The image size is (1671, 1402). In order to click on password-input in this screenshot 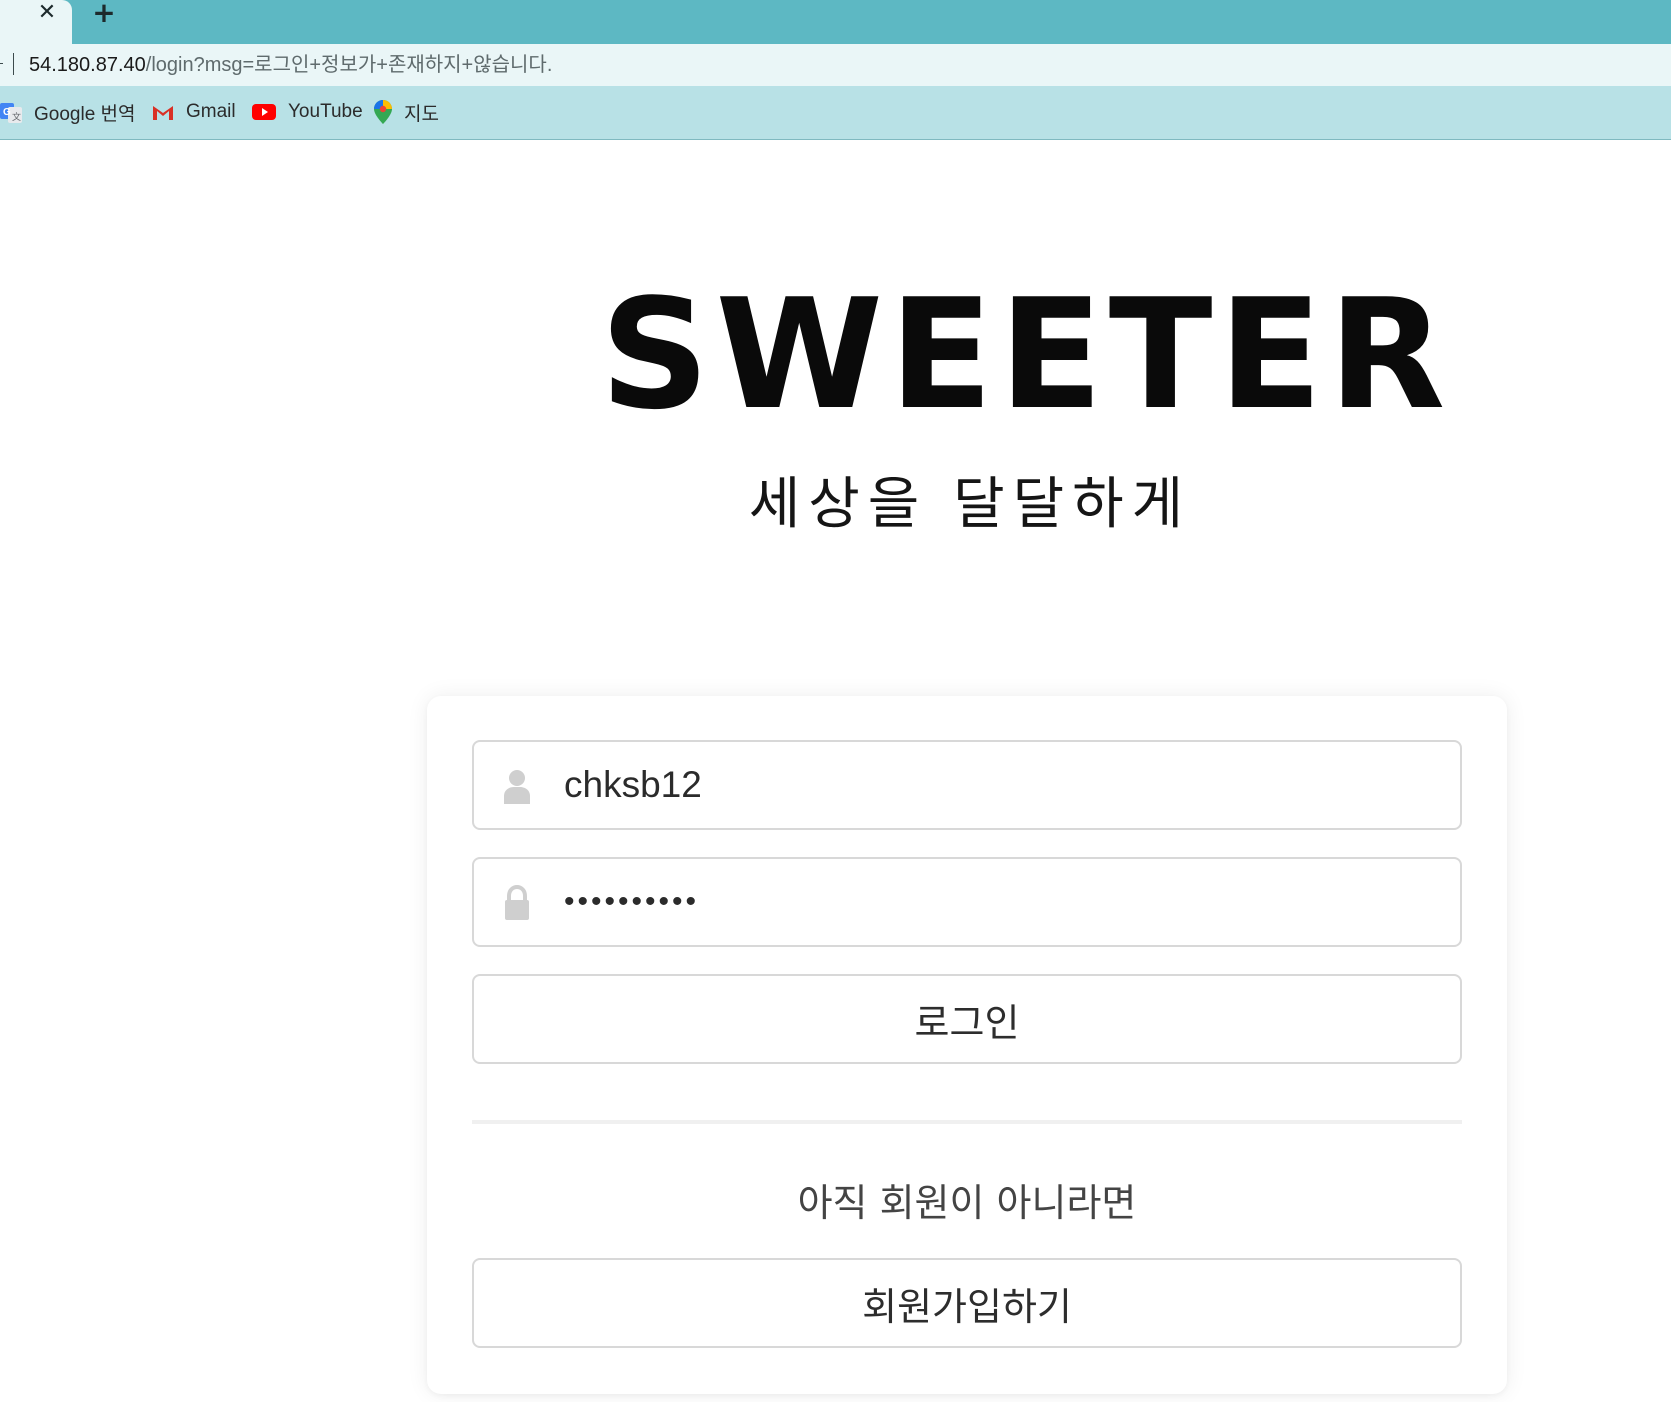, I will do `click(1004, 902)`.